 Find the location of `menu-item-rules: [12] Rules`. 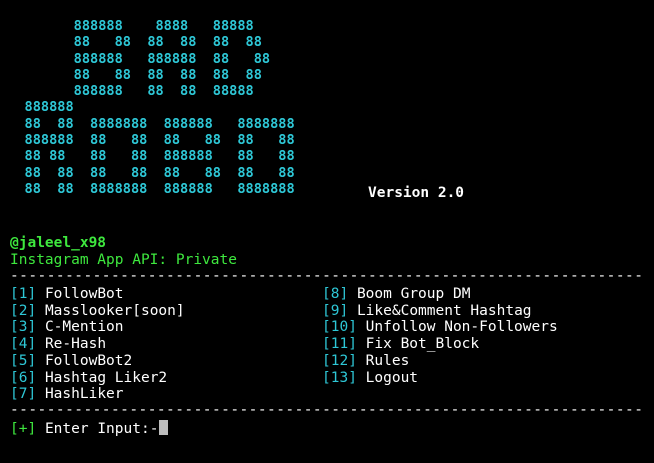

menu-item-rules: [12] Rules is located at coordinates (440, 361).